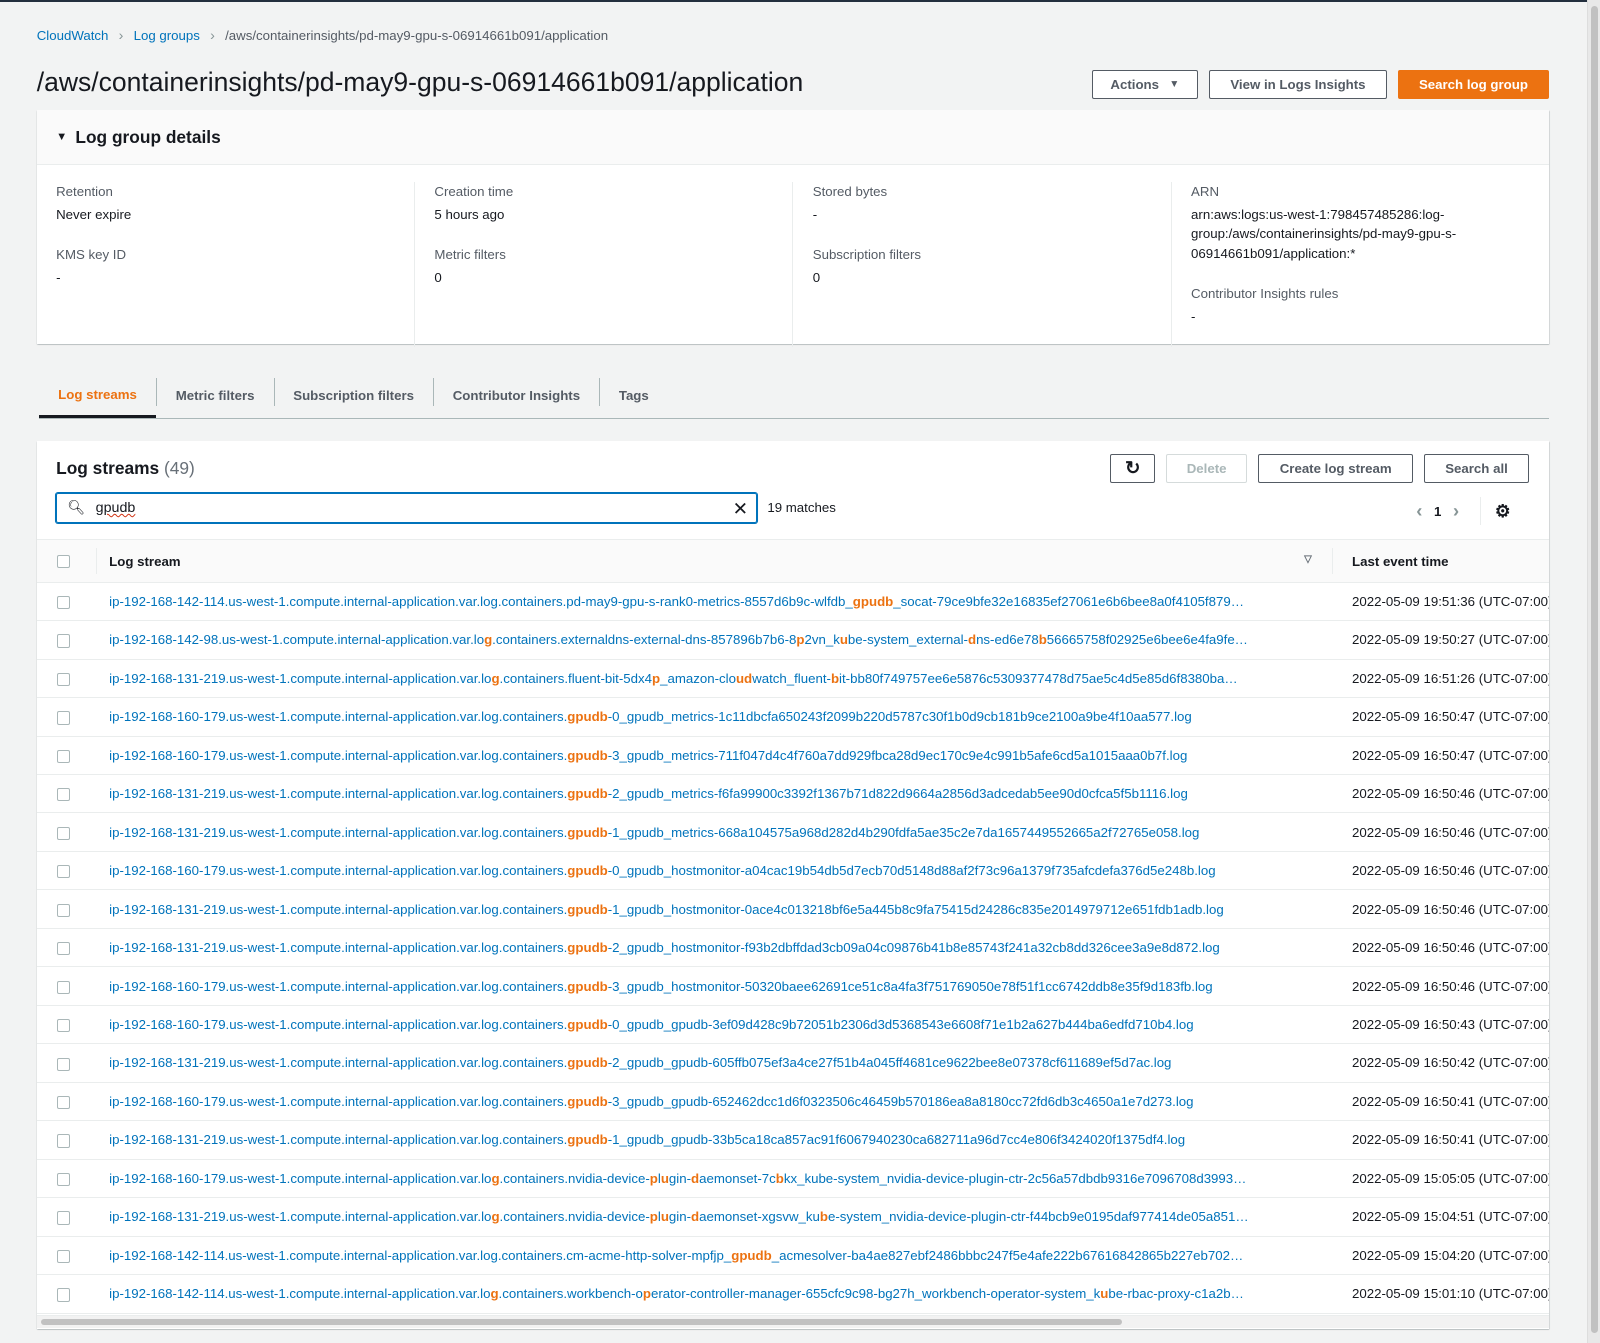  What do you see at coordinates (1400, 561) in the screenshot?
I see `column-header-last-event-time: Last event time` at bounding box center [1400, 561].